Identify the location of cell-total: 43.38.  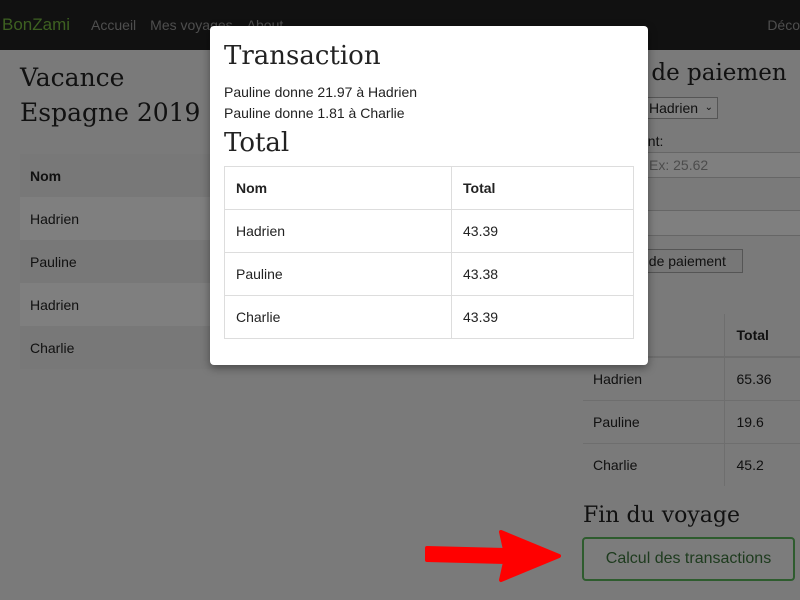
(542, 274).